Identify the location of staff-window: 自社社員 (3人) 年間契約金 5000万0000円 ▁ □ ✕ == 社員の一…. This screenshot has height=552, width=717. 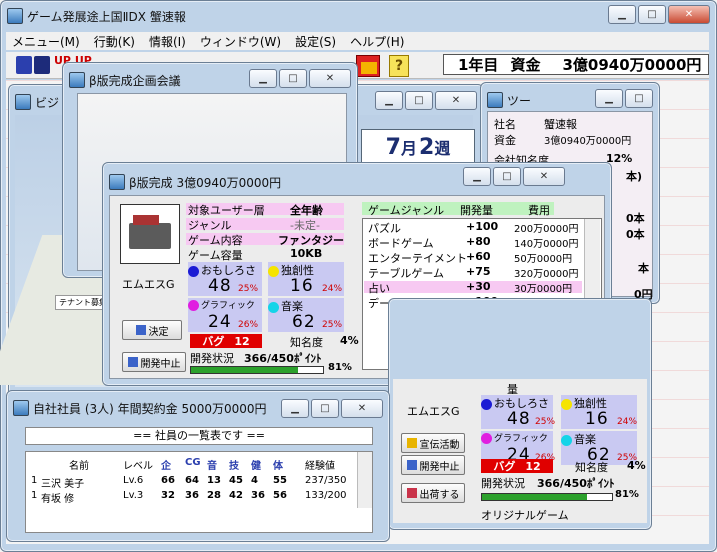
(198, 466).